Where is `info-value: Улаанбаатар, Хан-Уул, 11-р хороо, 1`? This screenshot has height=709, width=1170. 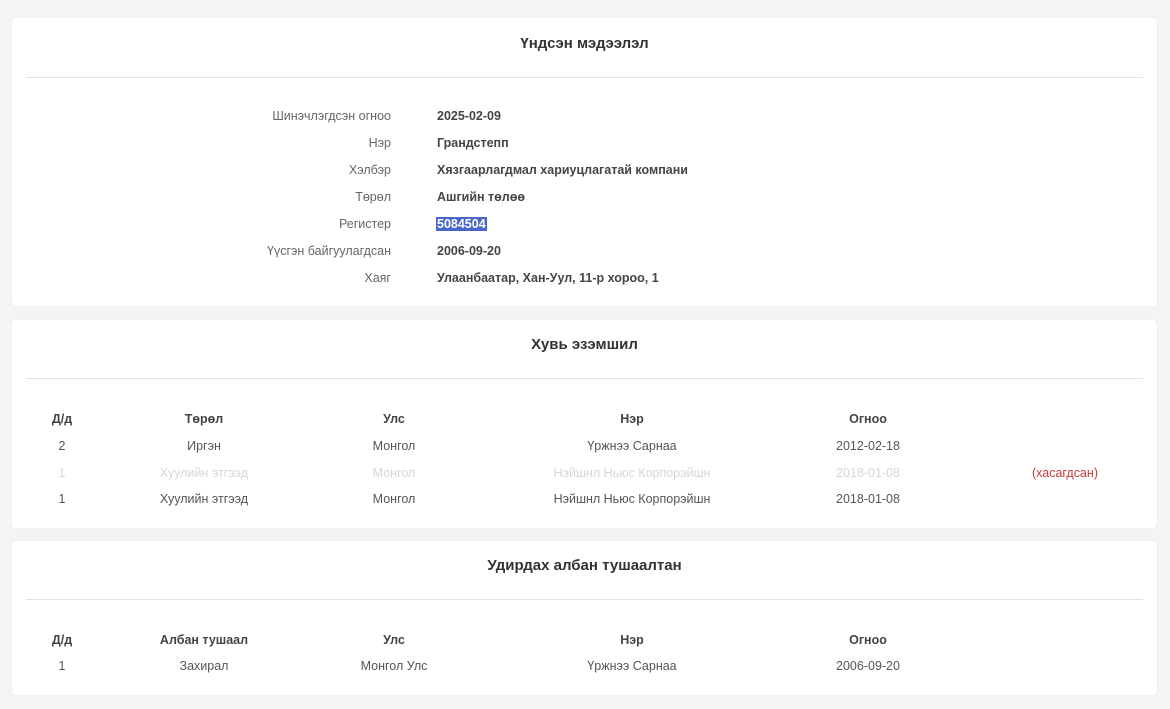 info-value: Улаанбаатар, Хан-Уул, 11-р хороо, 1 is located at coordinates (548, 278).